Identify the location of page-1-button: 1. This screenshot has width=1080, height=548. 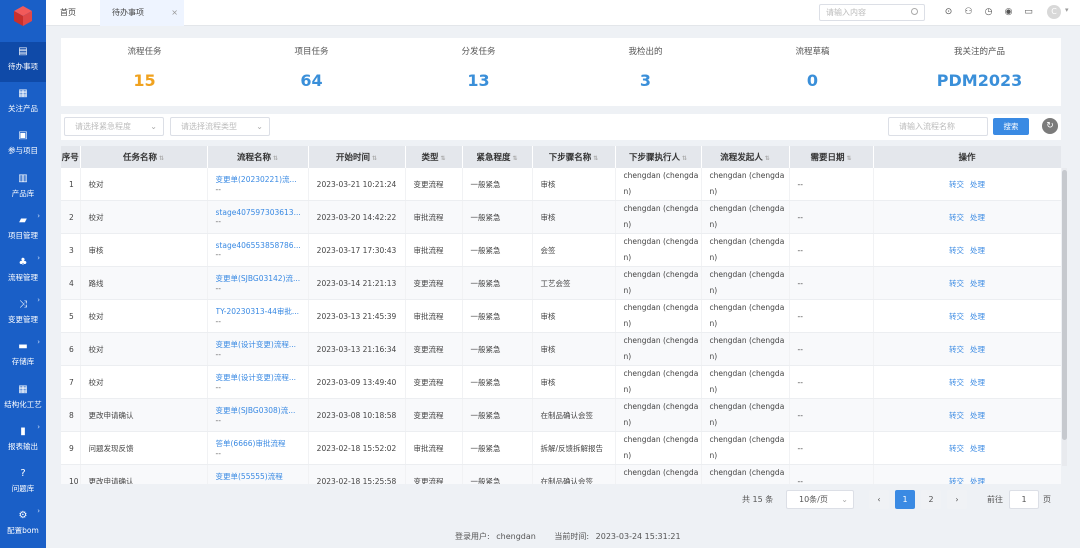
(905, 499).